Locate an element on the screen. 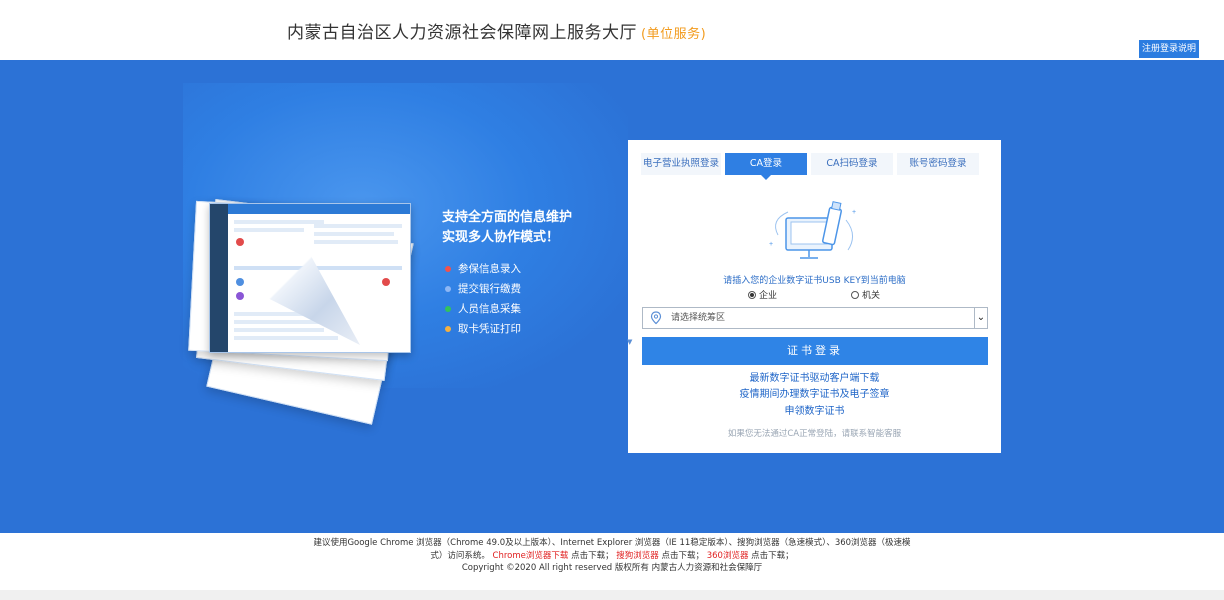  page-header: 内蒙古自治区人力资源社会保障网上服务大厅 (单位服务) 注册登录说明 is located at coordinates (612, 30).